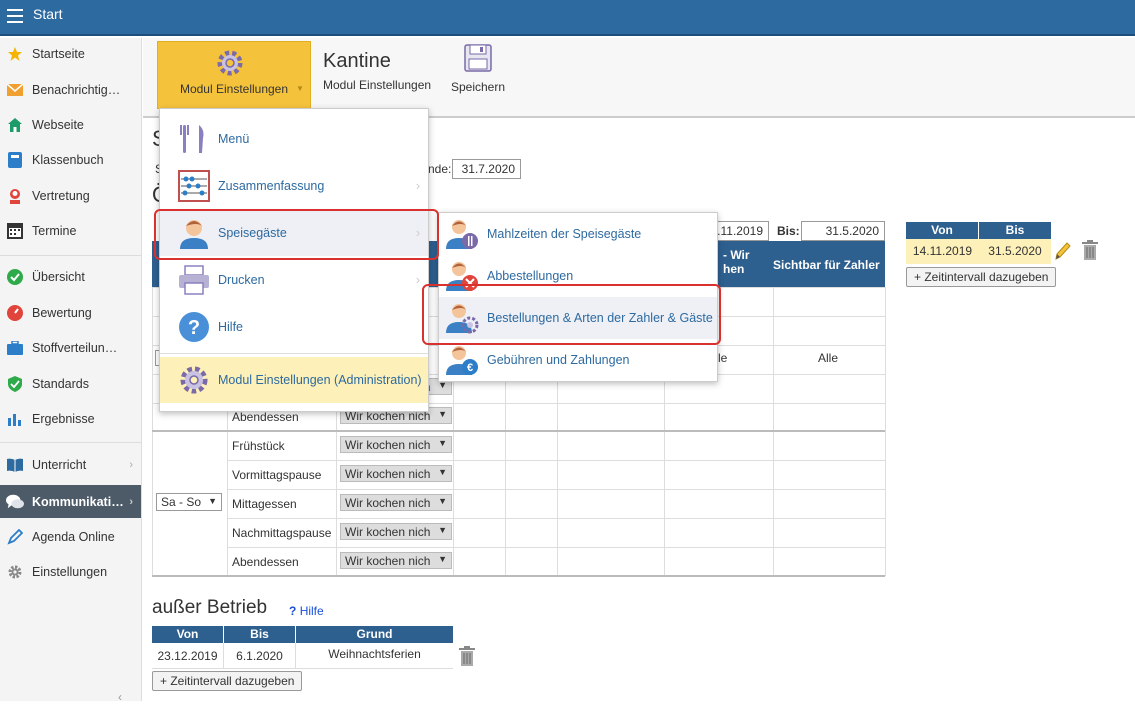 Image resolution: width=1135 pixels, height=704 pixels. I want to click on highlight-callout-bestellungen, so click(571, 314).